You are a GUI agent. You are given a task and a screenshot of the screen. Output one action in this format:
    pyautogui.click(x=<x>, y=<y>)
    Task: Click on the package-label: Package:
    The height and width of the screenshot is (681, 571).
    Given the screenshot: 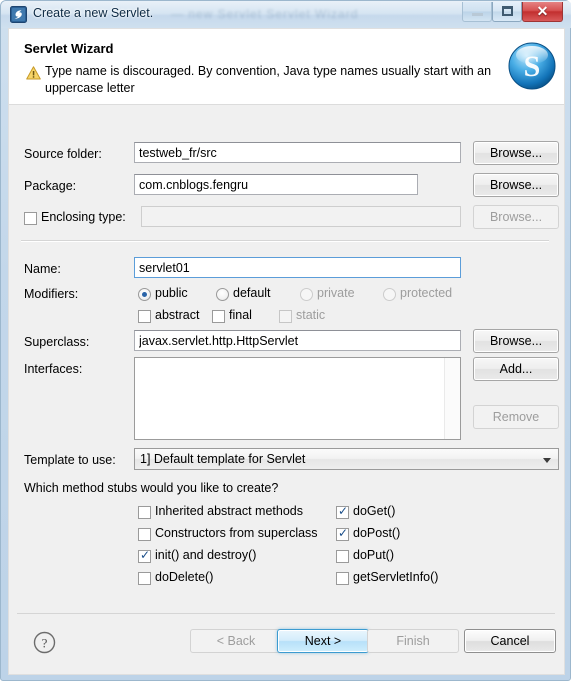 What is the action you would take?
    pyautogui.click(x=50, y=186)
    